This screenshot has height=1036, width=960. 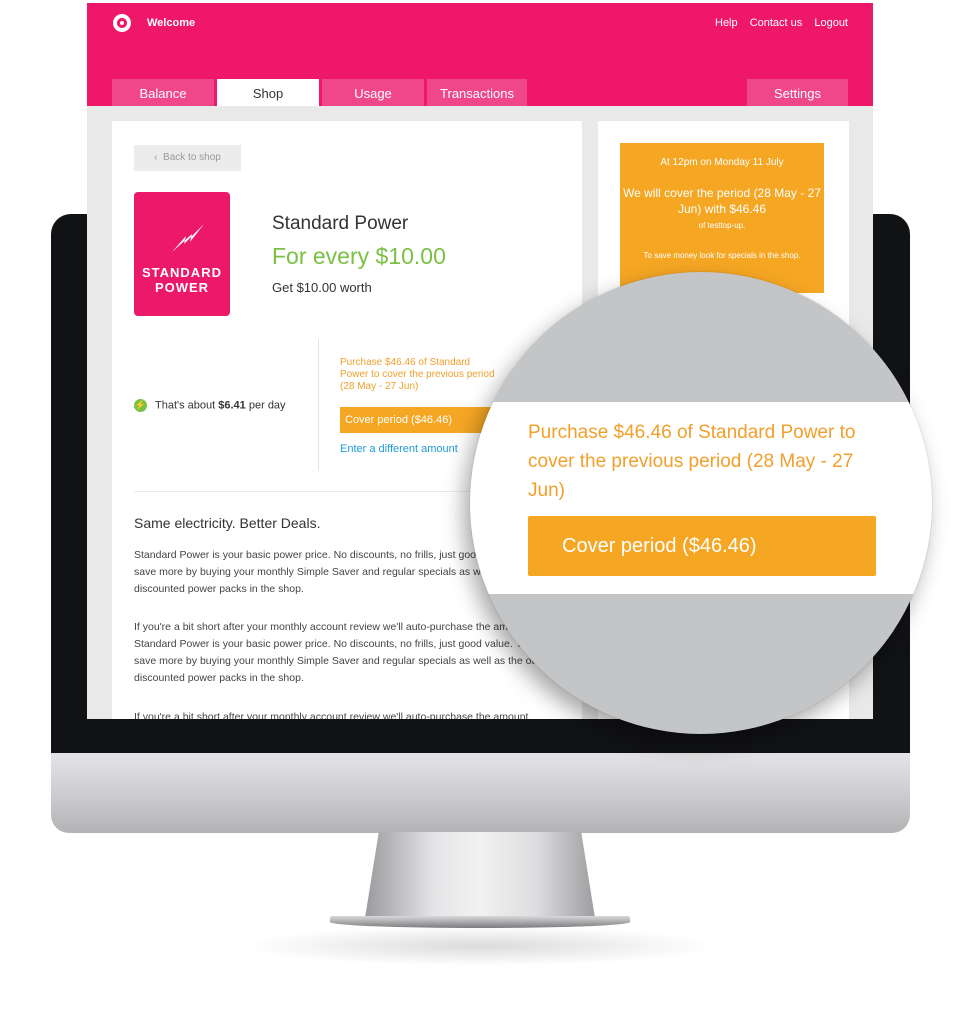 I want to click on tab-shop: Shop, so click(x=268, y=92).